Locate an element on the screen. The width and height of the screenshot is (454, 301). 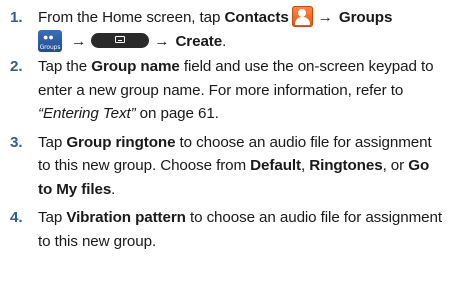
groups-icon: ●● Groups is located at coordinates (50, 40).